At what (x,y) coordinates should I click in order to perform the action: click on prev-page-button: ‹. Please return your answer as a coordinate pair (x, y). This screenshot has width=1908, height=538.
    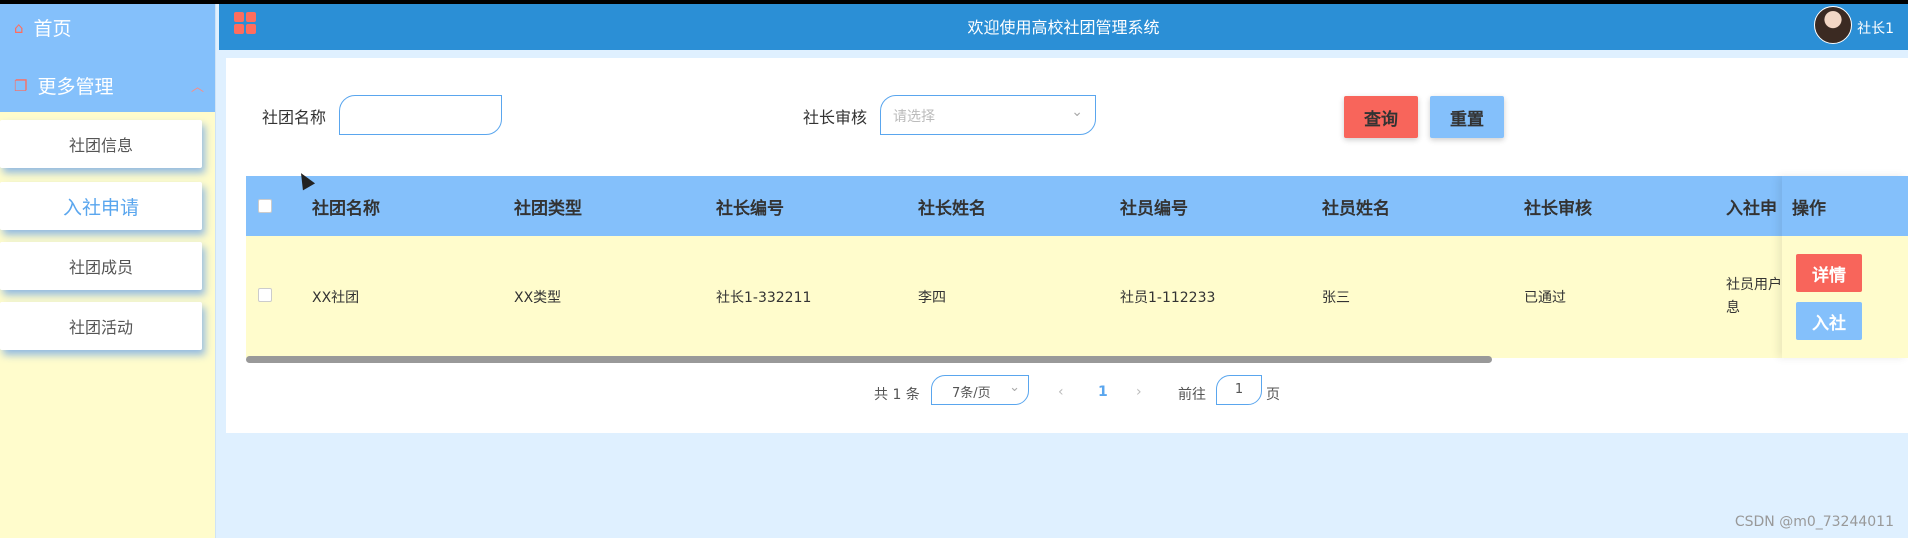
    Looking at the image, I should click on (1061, 392).